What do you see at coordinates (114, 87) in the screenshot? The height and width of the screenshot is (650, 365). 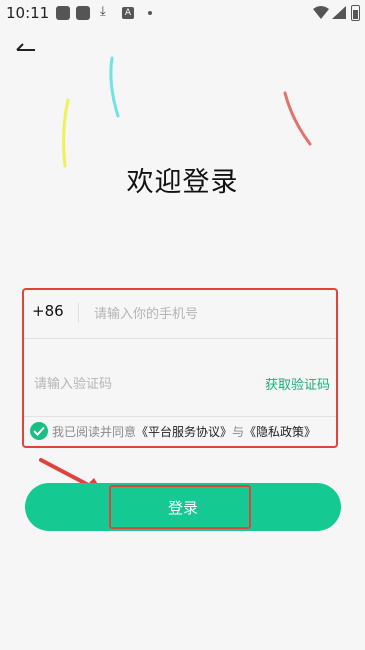 I see `decor-streak-cyan` at bounding box center [114, 87].